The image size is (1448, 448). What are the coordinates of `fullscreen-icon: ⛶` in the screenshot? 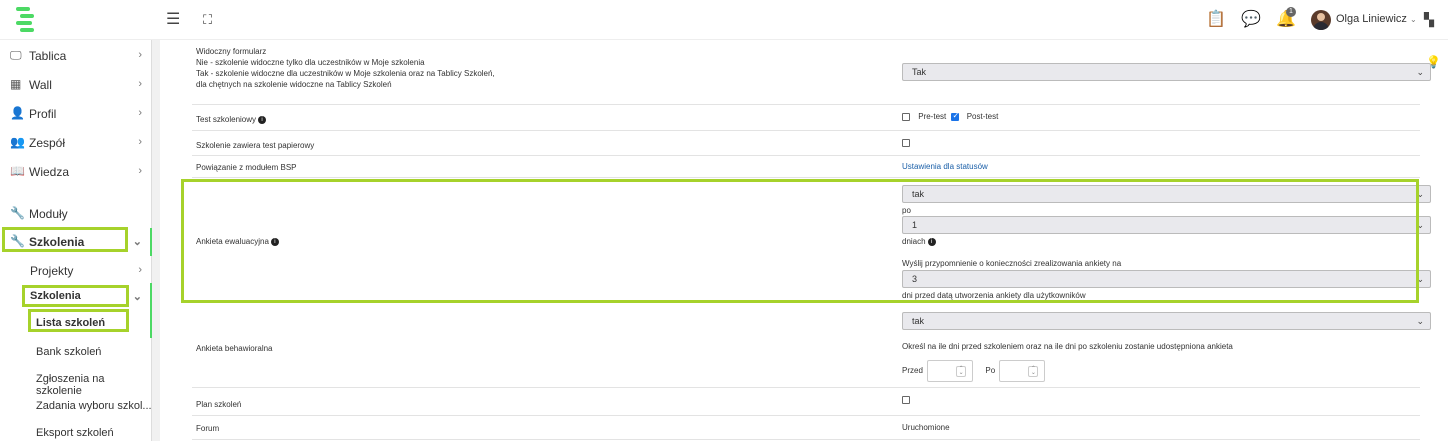 It's located at (207, 20).